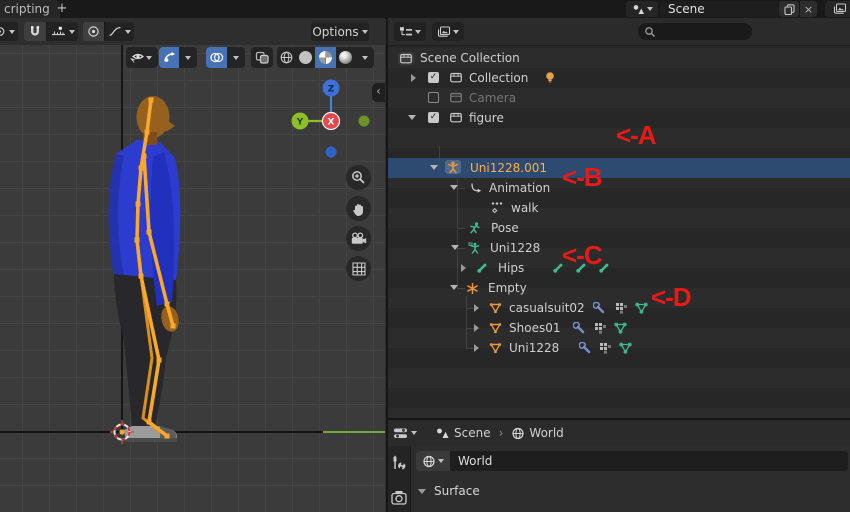 The width and height of the screenshot is (850, 512). I want to click on unlink-scene-button: ×, so click(808, 9).